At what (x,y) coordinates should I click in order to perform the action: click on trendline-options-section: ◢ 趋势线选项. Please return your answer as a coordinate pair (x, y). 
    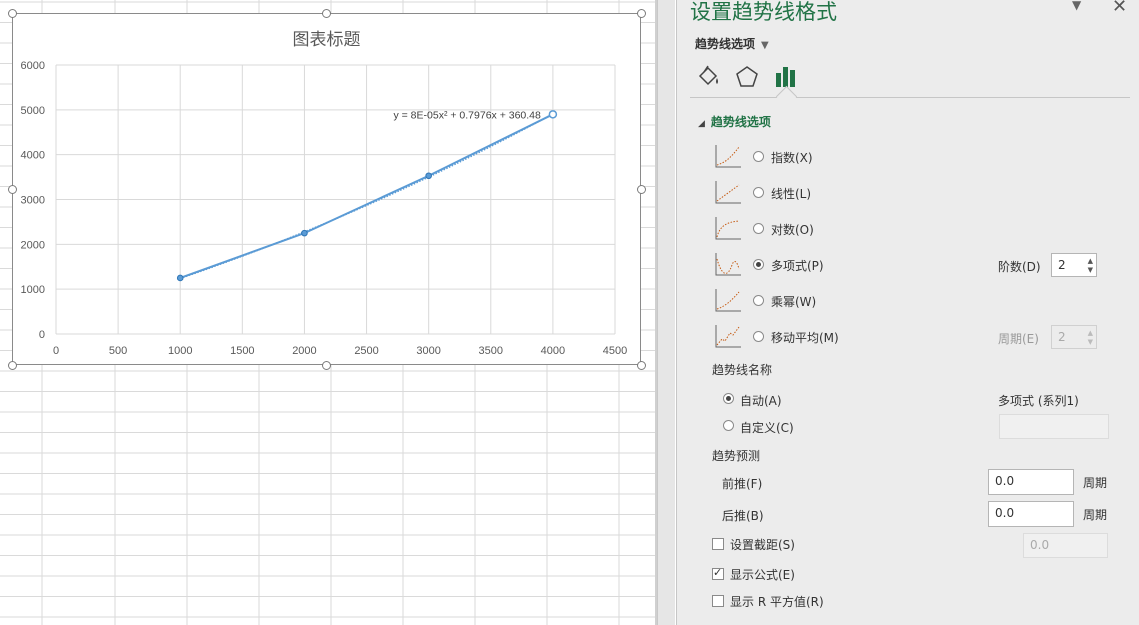
    Looking at the image, I should click on (734, 121).